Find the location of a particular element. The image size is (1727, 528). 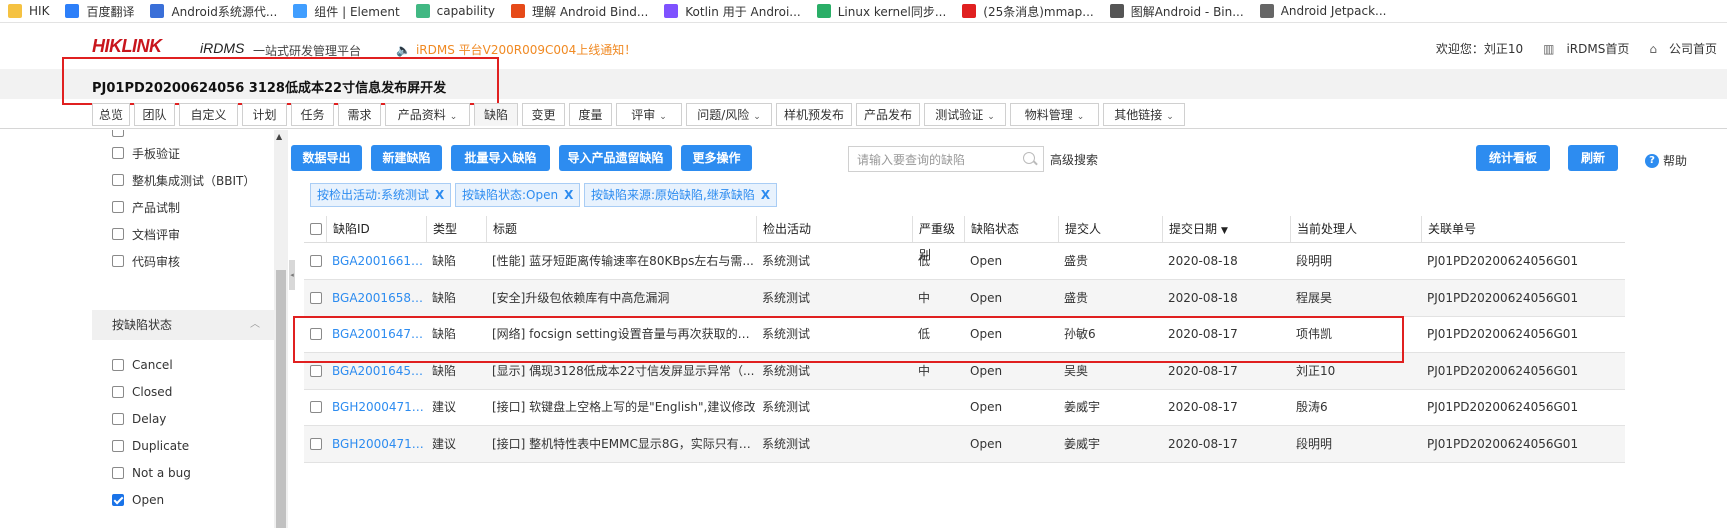

status-filter-item: Cancel is located at coordinates (142, 365).